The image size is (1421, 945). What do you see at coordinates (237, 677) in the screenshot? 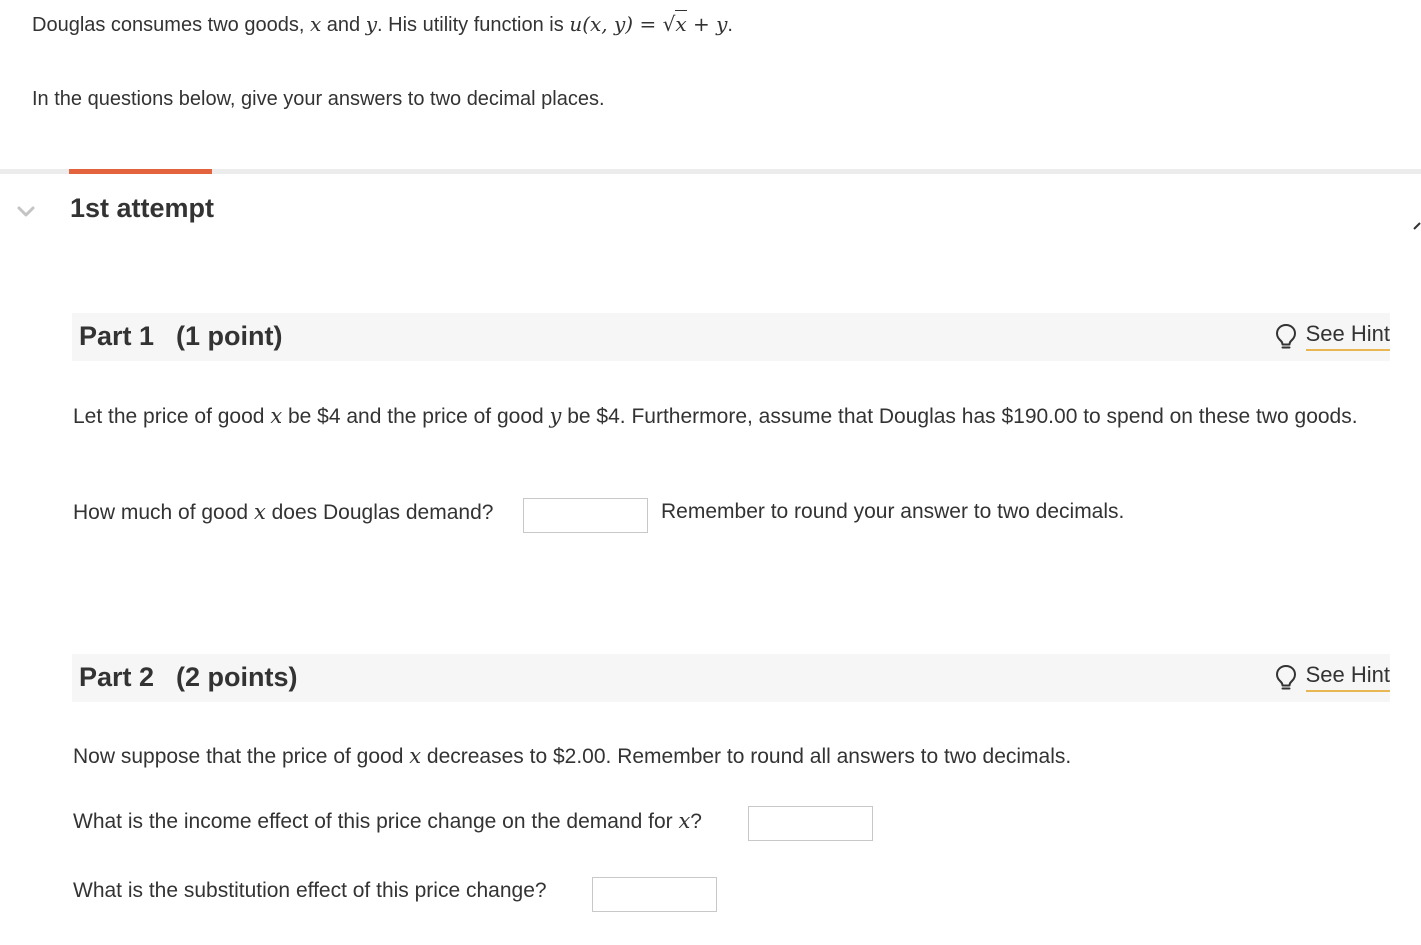
I see `part-points: (2 points)` at bounding box center [237, 677].